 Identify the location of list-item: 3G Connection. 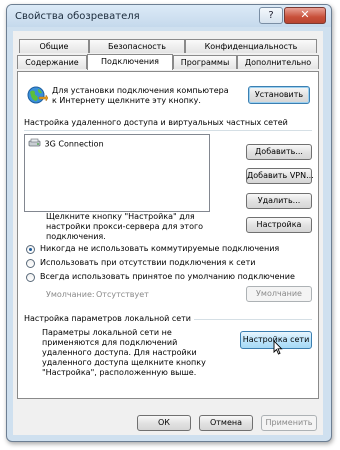
(66, 144).